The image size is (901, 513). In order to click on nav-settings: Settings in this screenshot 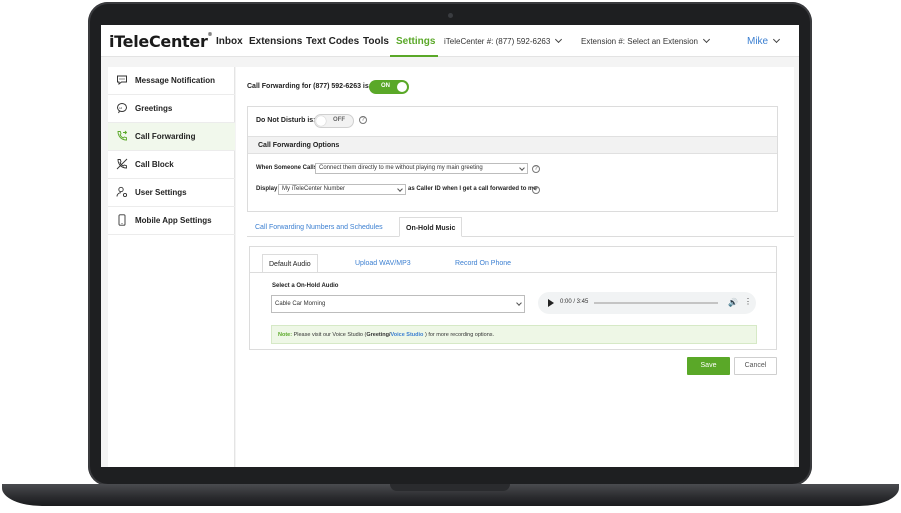, I will do `click(415, 41)`.